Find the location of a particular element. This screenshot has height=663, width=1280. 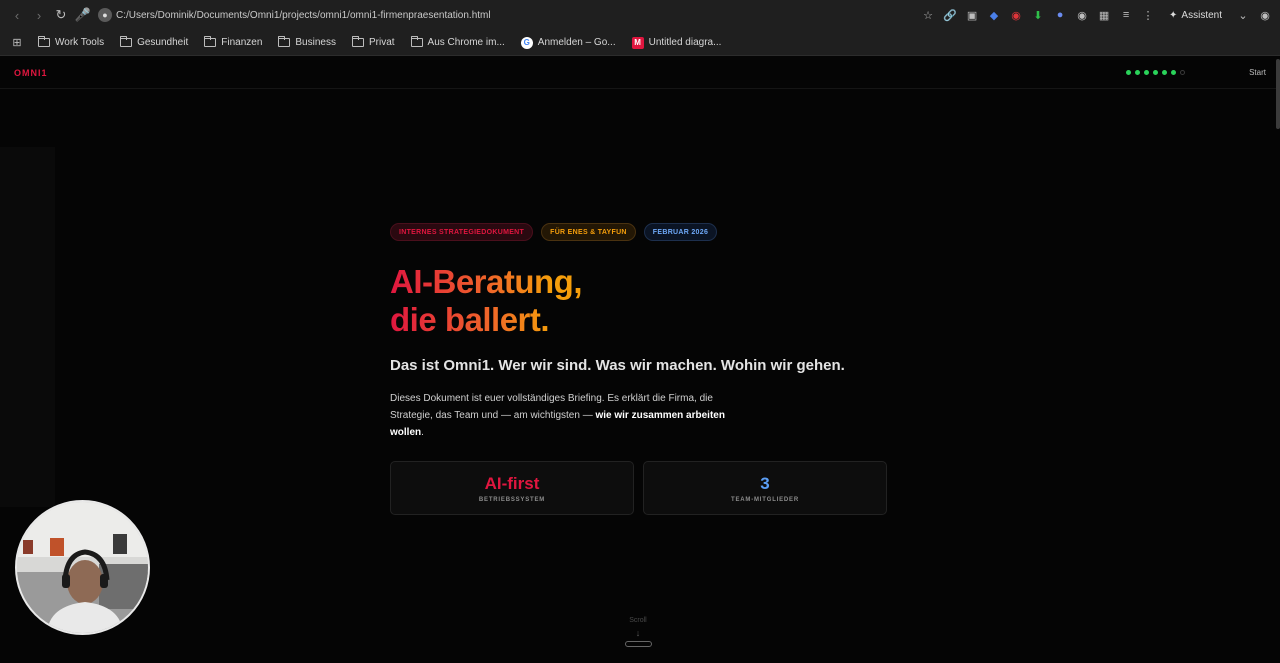

progress-dots is located at coordinates (1156, 72).